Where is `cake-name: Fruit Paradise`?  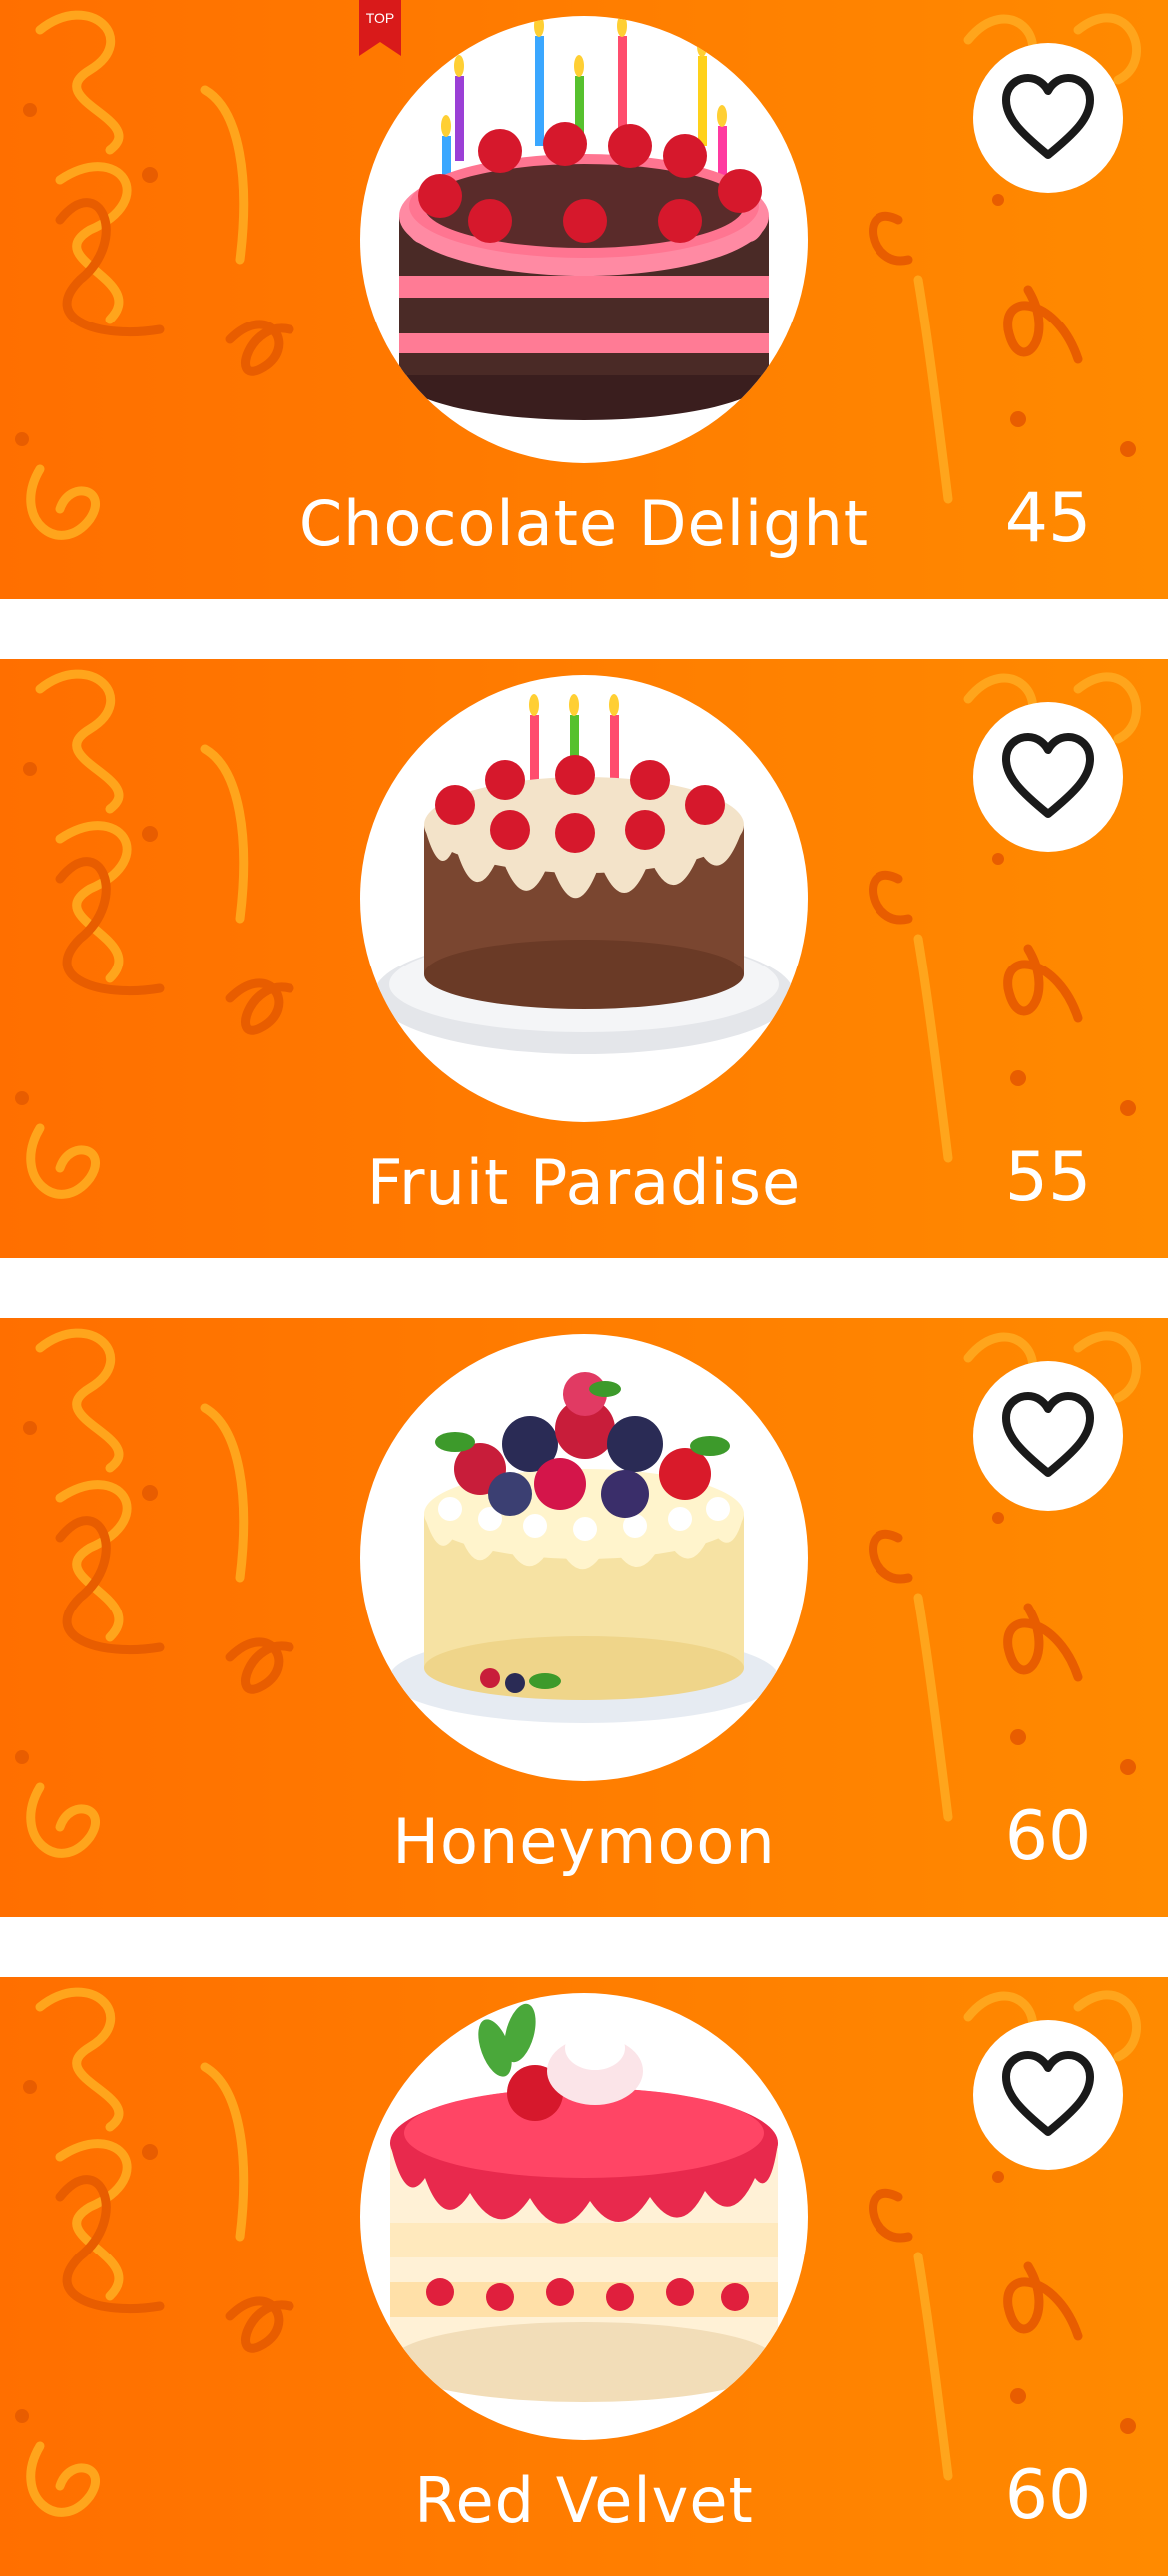 cake-name: Fruit Paradise is located at coordinates (584, 1182).